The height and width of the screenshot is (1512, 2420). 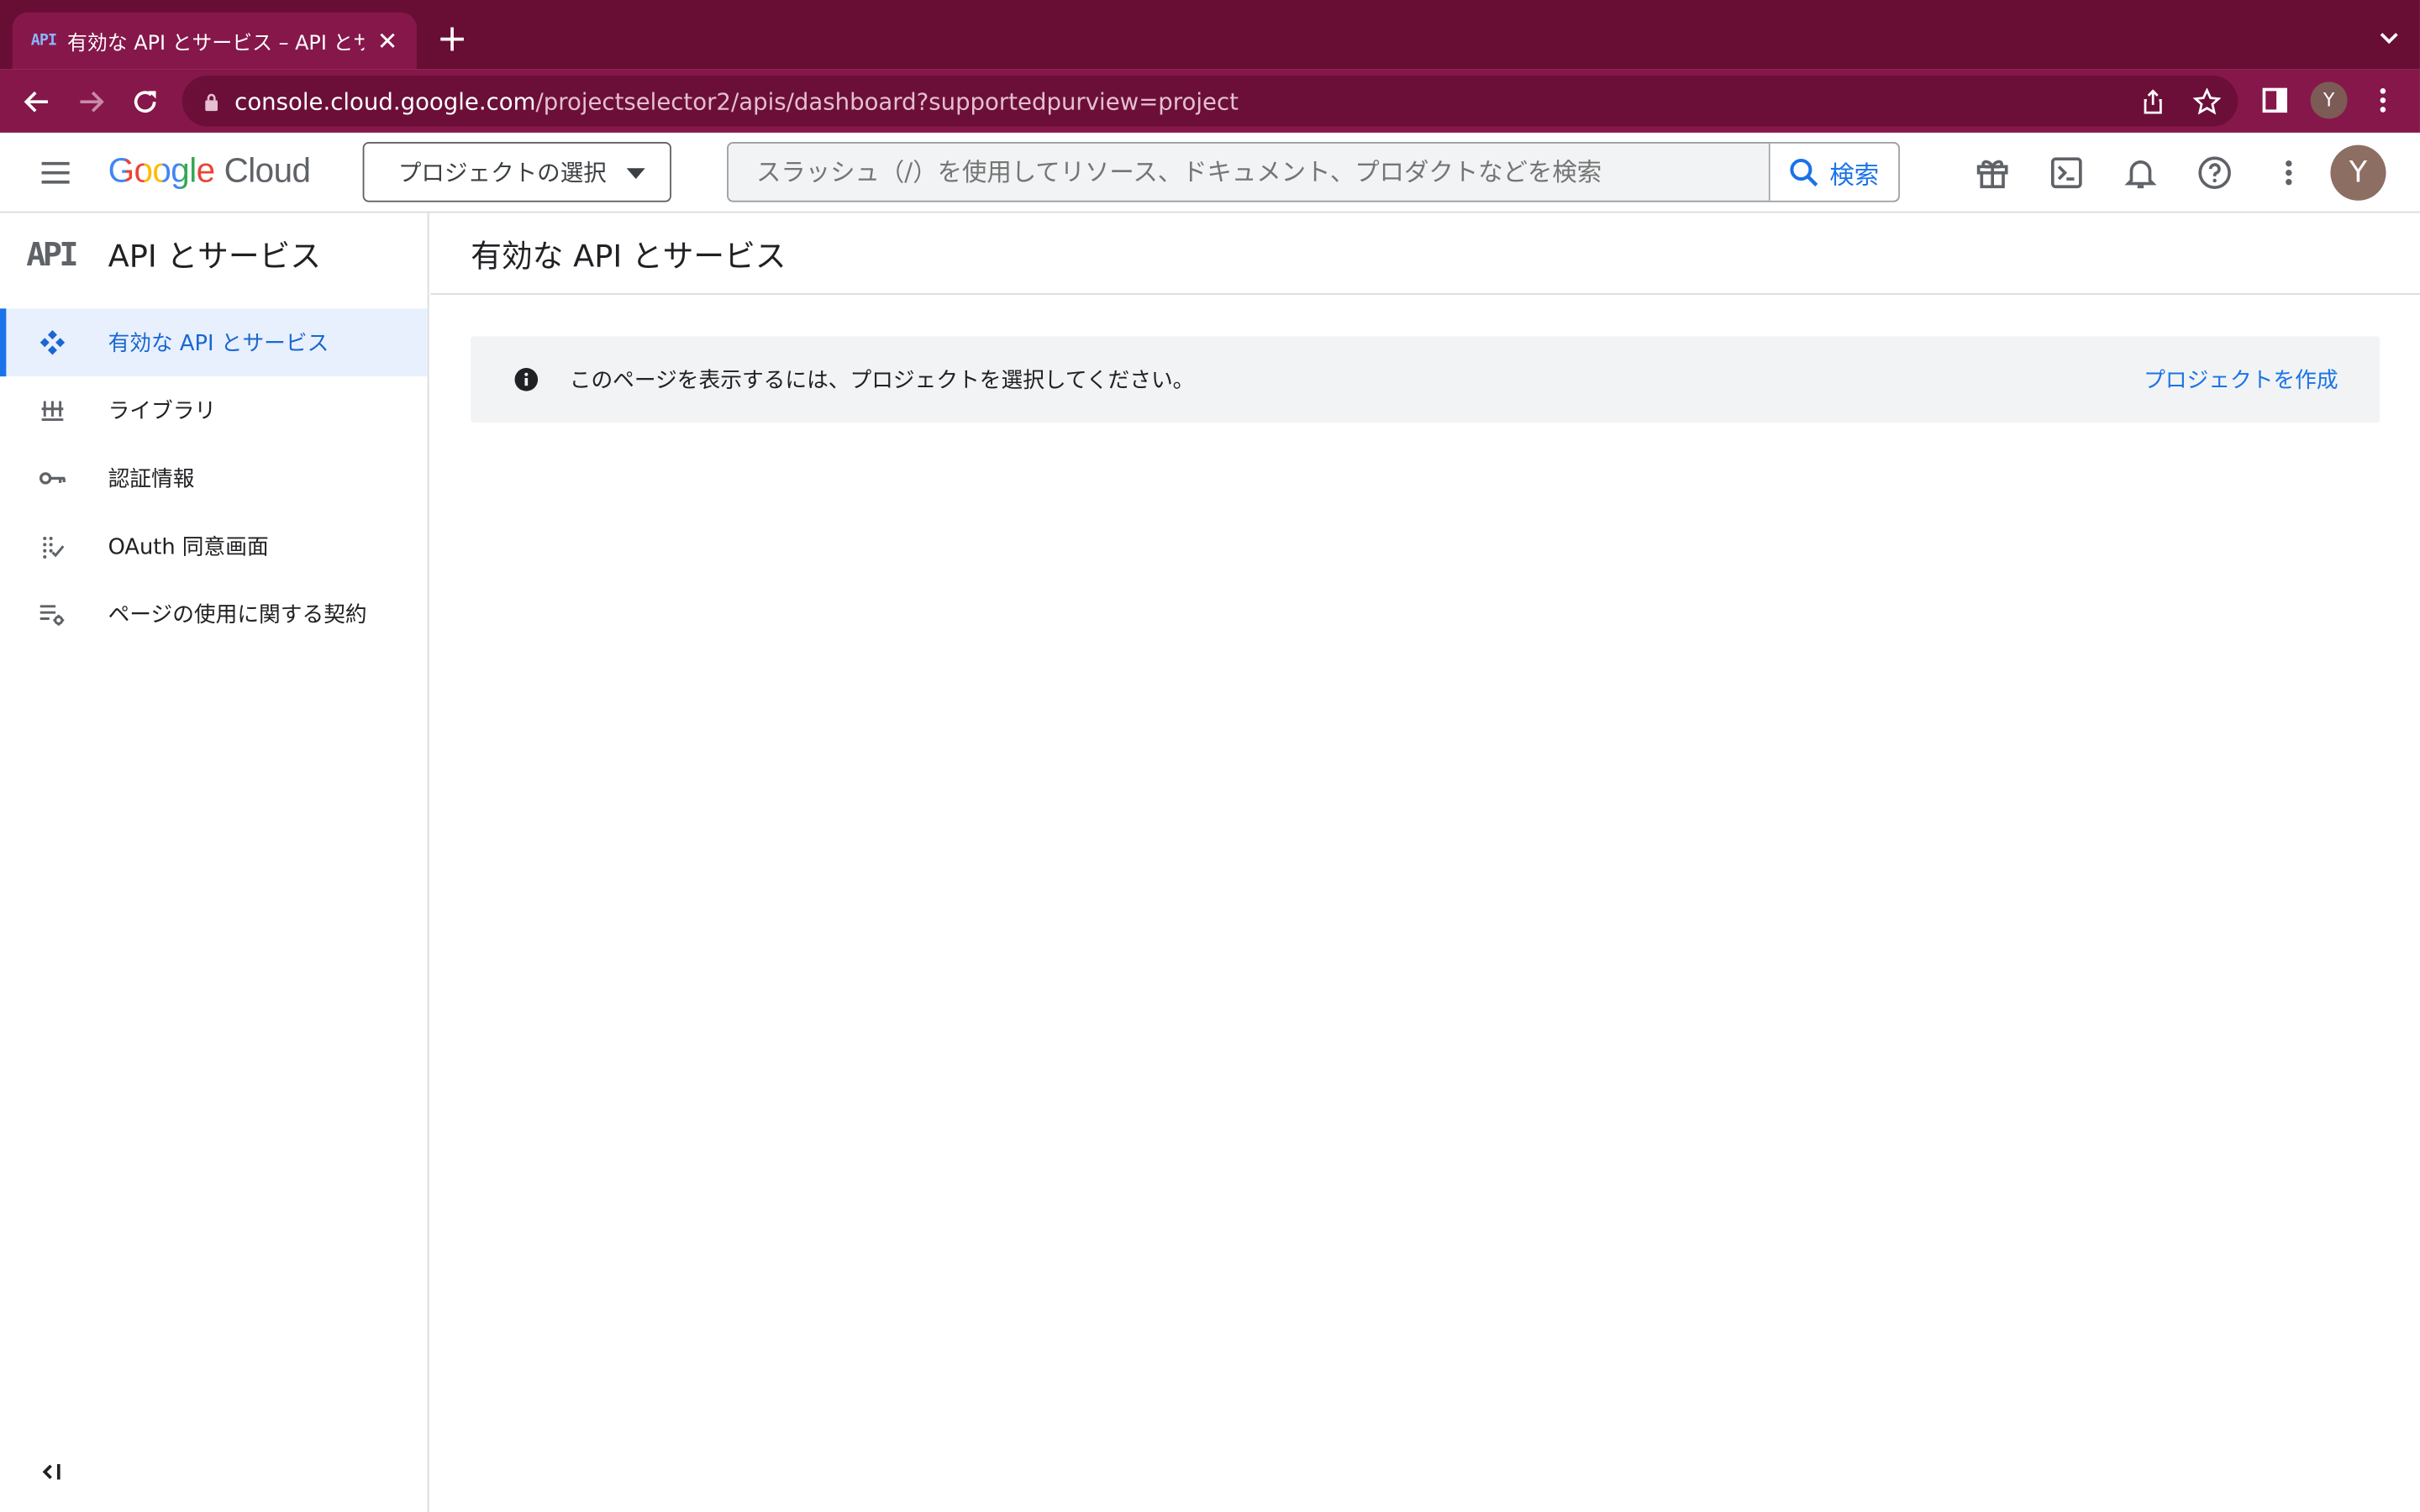 What do you see at coordinates (2141, 173) in the screenshot?
I see `notifications-bell-icon` at bounding box center [2141, 173].